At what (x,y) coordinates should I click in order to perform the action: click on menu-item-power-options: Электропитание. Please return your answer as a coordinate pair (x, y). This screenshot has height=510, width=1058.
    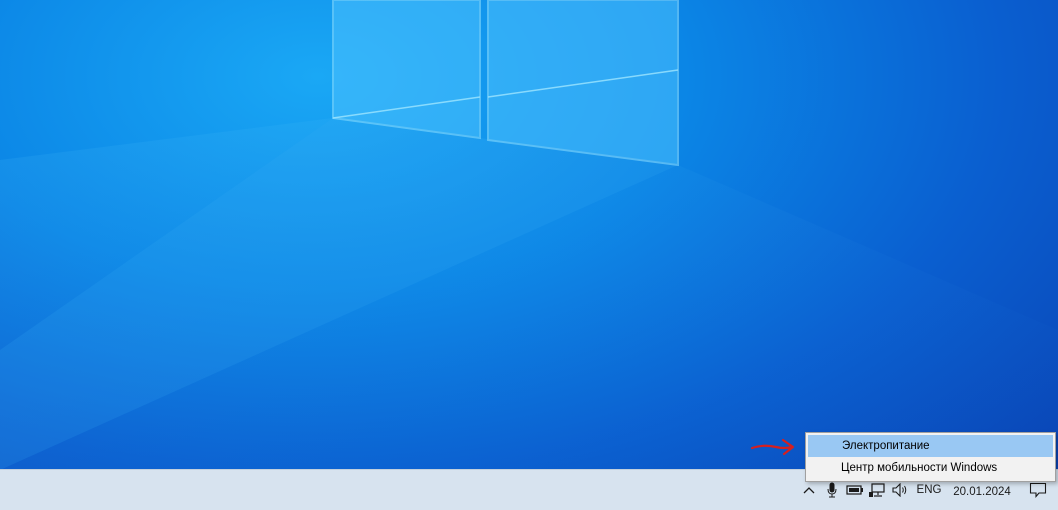
    Looking at the image, I should click on (930, 446).